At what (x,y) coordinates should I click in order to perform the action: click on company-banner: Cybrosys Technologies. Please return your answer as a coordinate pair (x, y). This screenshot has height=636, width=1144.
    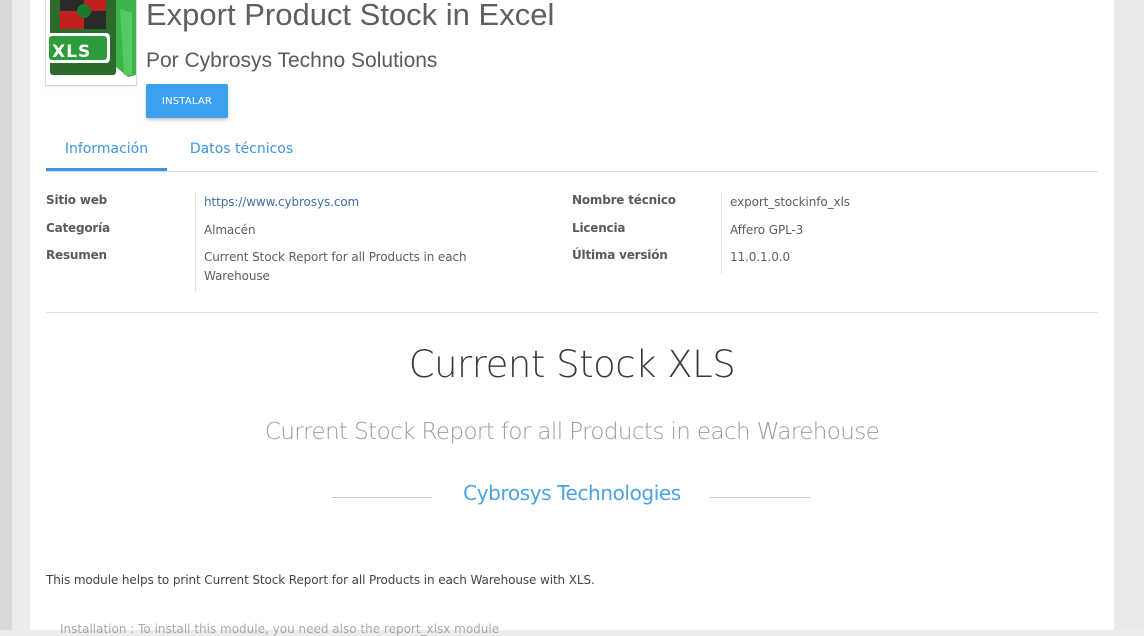
    Looking at the image, I should click on (572, 496).